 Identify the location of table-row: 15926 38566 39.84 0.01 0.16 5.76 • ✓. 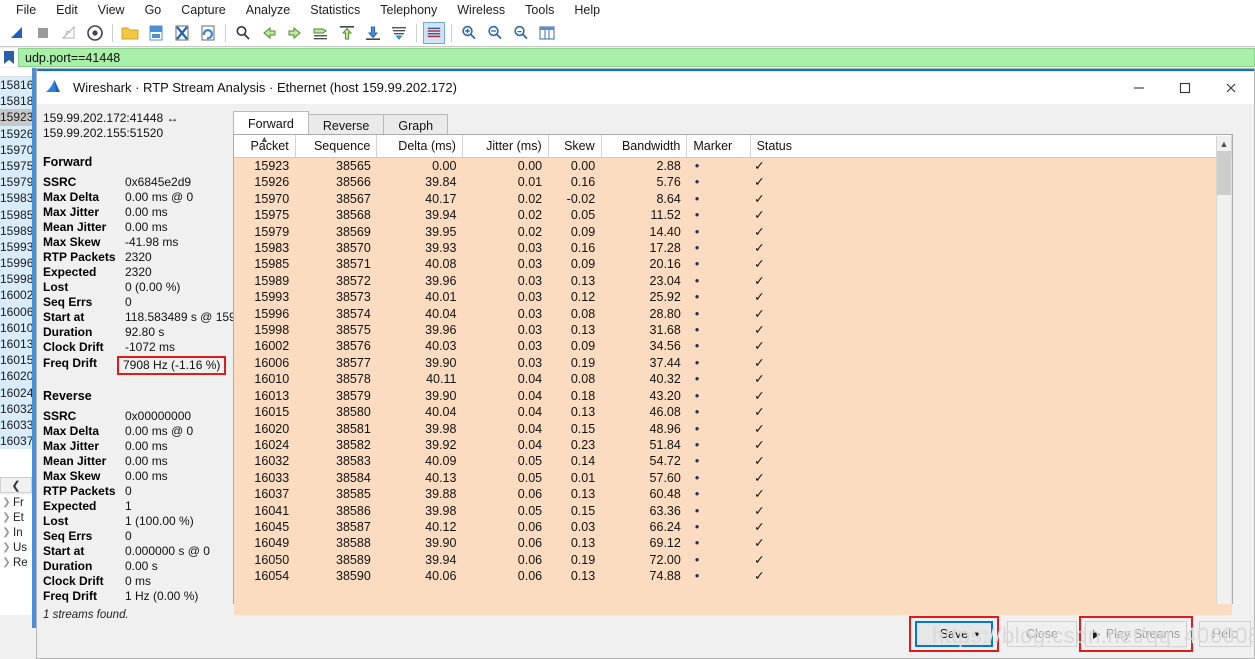
(733, 182).